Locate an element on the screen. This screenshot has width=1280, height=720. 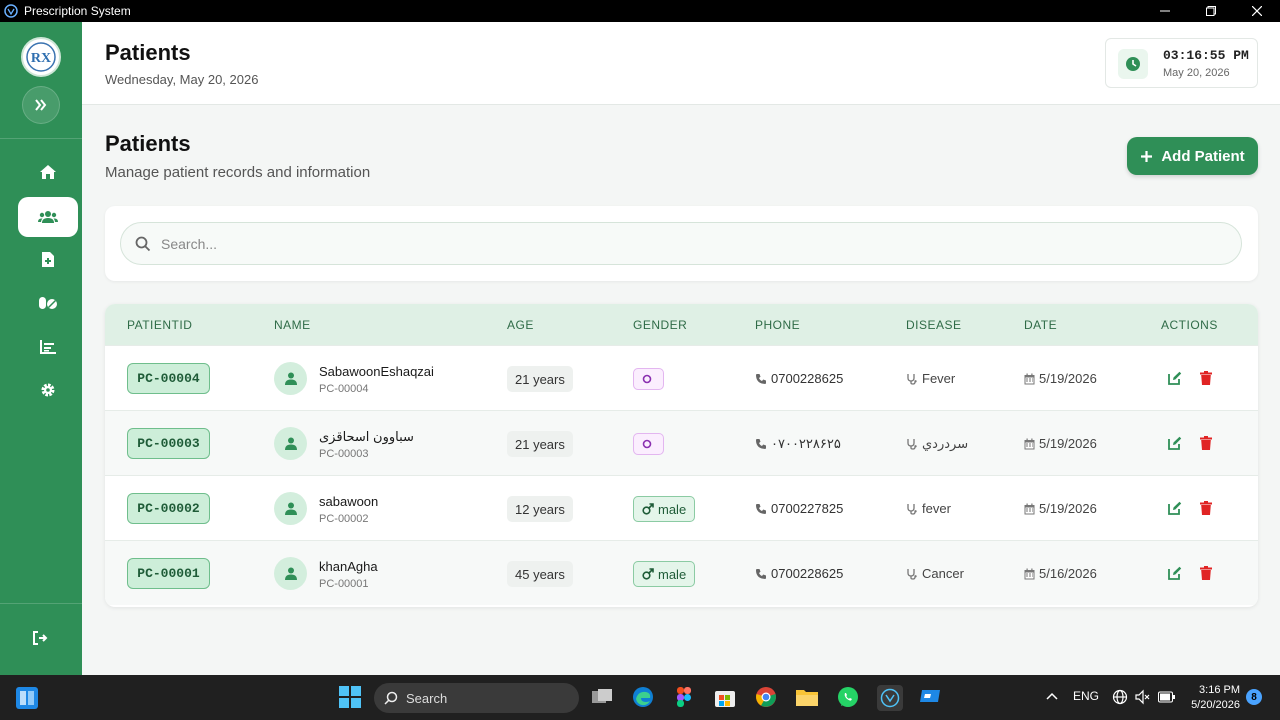
figma-icon is located at coordinates (684, 697).